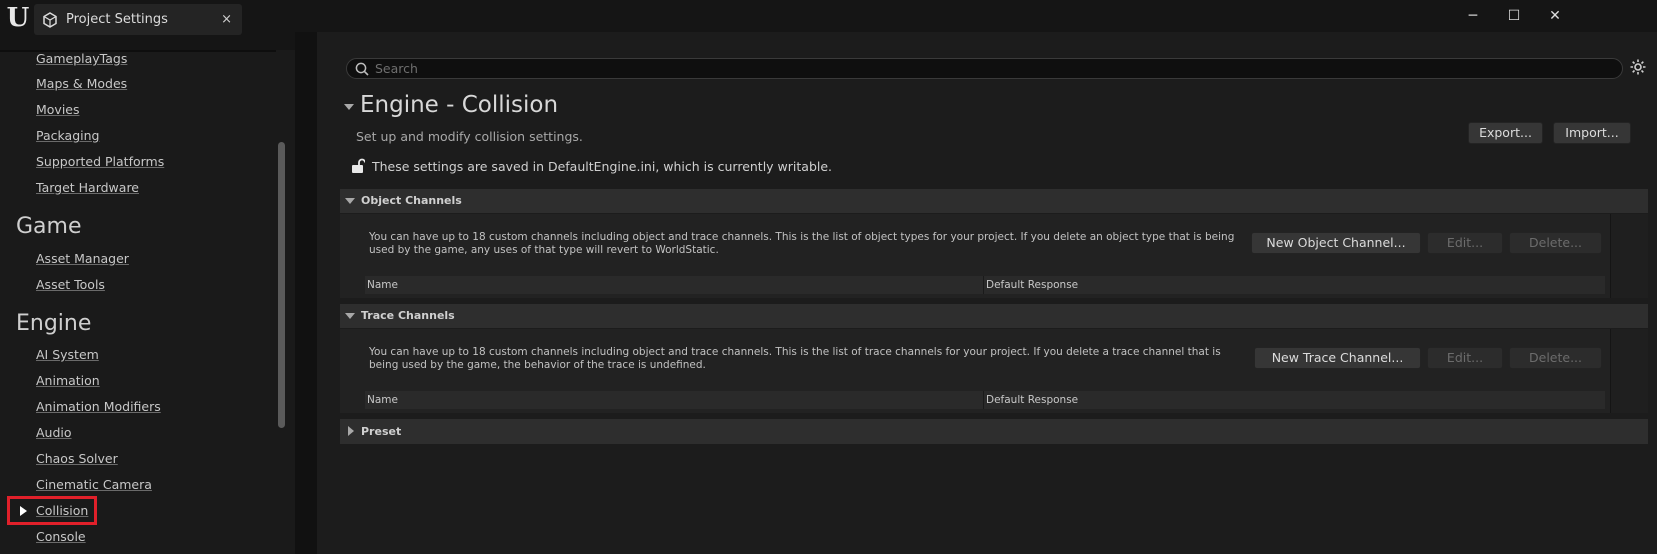 Image resolution: width=1657 pixels, height=554 pixels. What do you see at coordinates (411, 200) in the screenshot?
I see `category-label: Object Channels` at bounding box center [411, 200].